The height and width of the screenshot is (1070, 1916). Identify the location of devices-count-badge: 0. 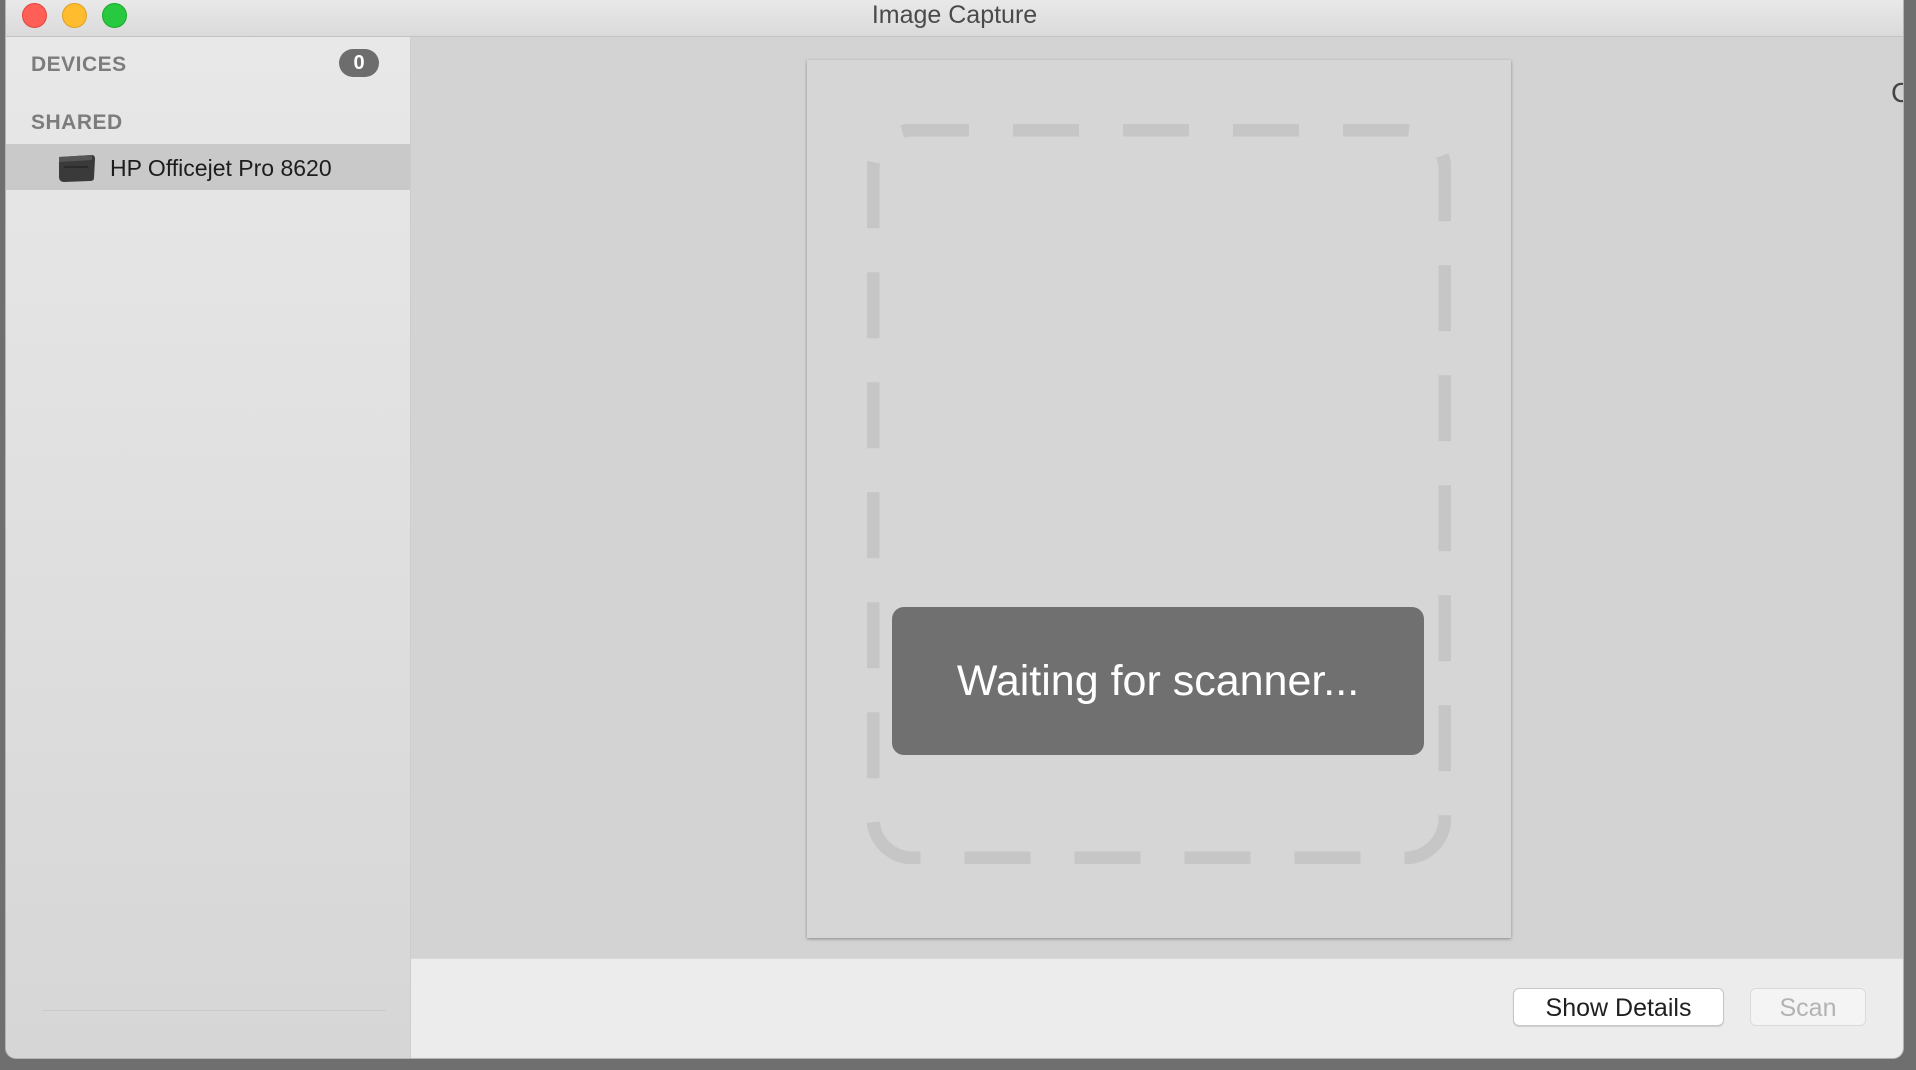
(359, 63).